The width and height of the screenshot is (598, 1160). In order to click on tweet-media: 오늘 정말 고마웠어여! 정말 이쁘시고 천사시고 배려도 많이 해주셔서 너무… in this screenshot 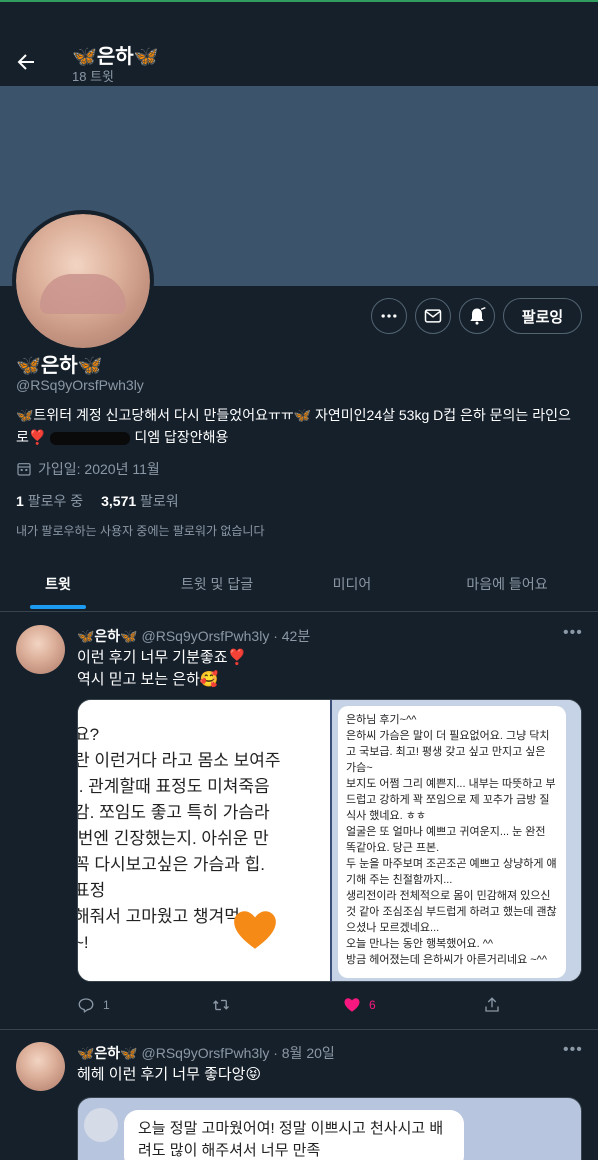, I will do `click(329, 1128)`.